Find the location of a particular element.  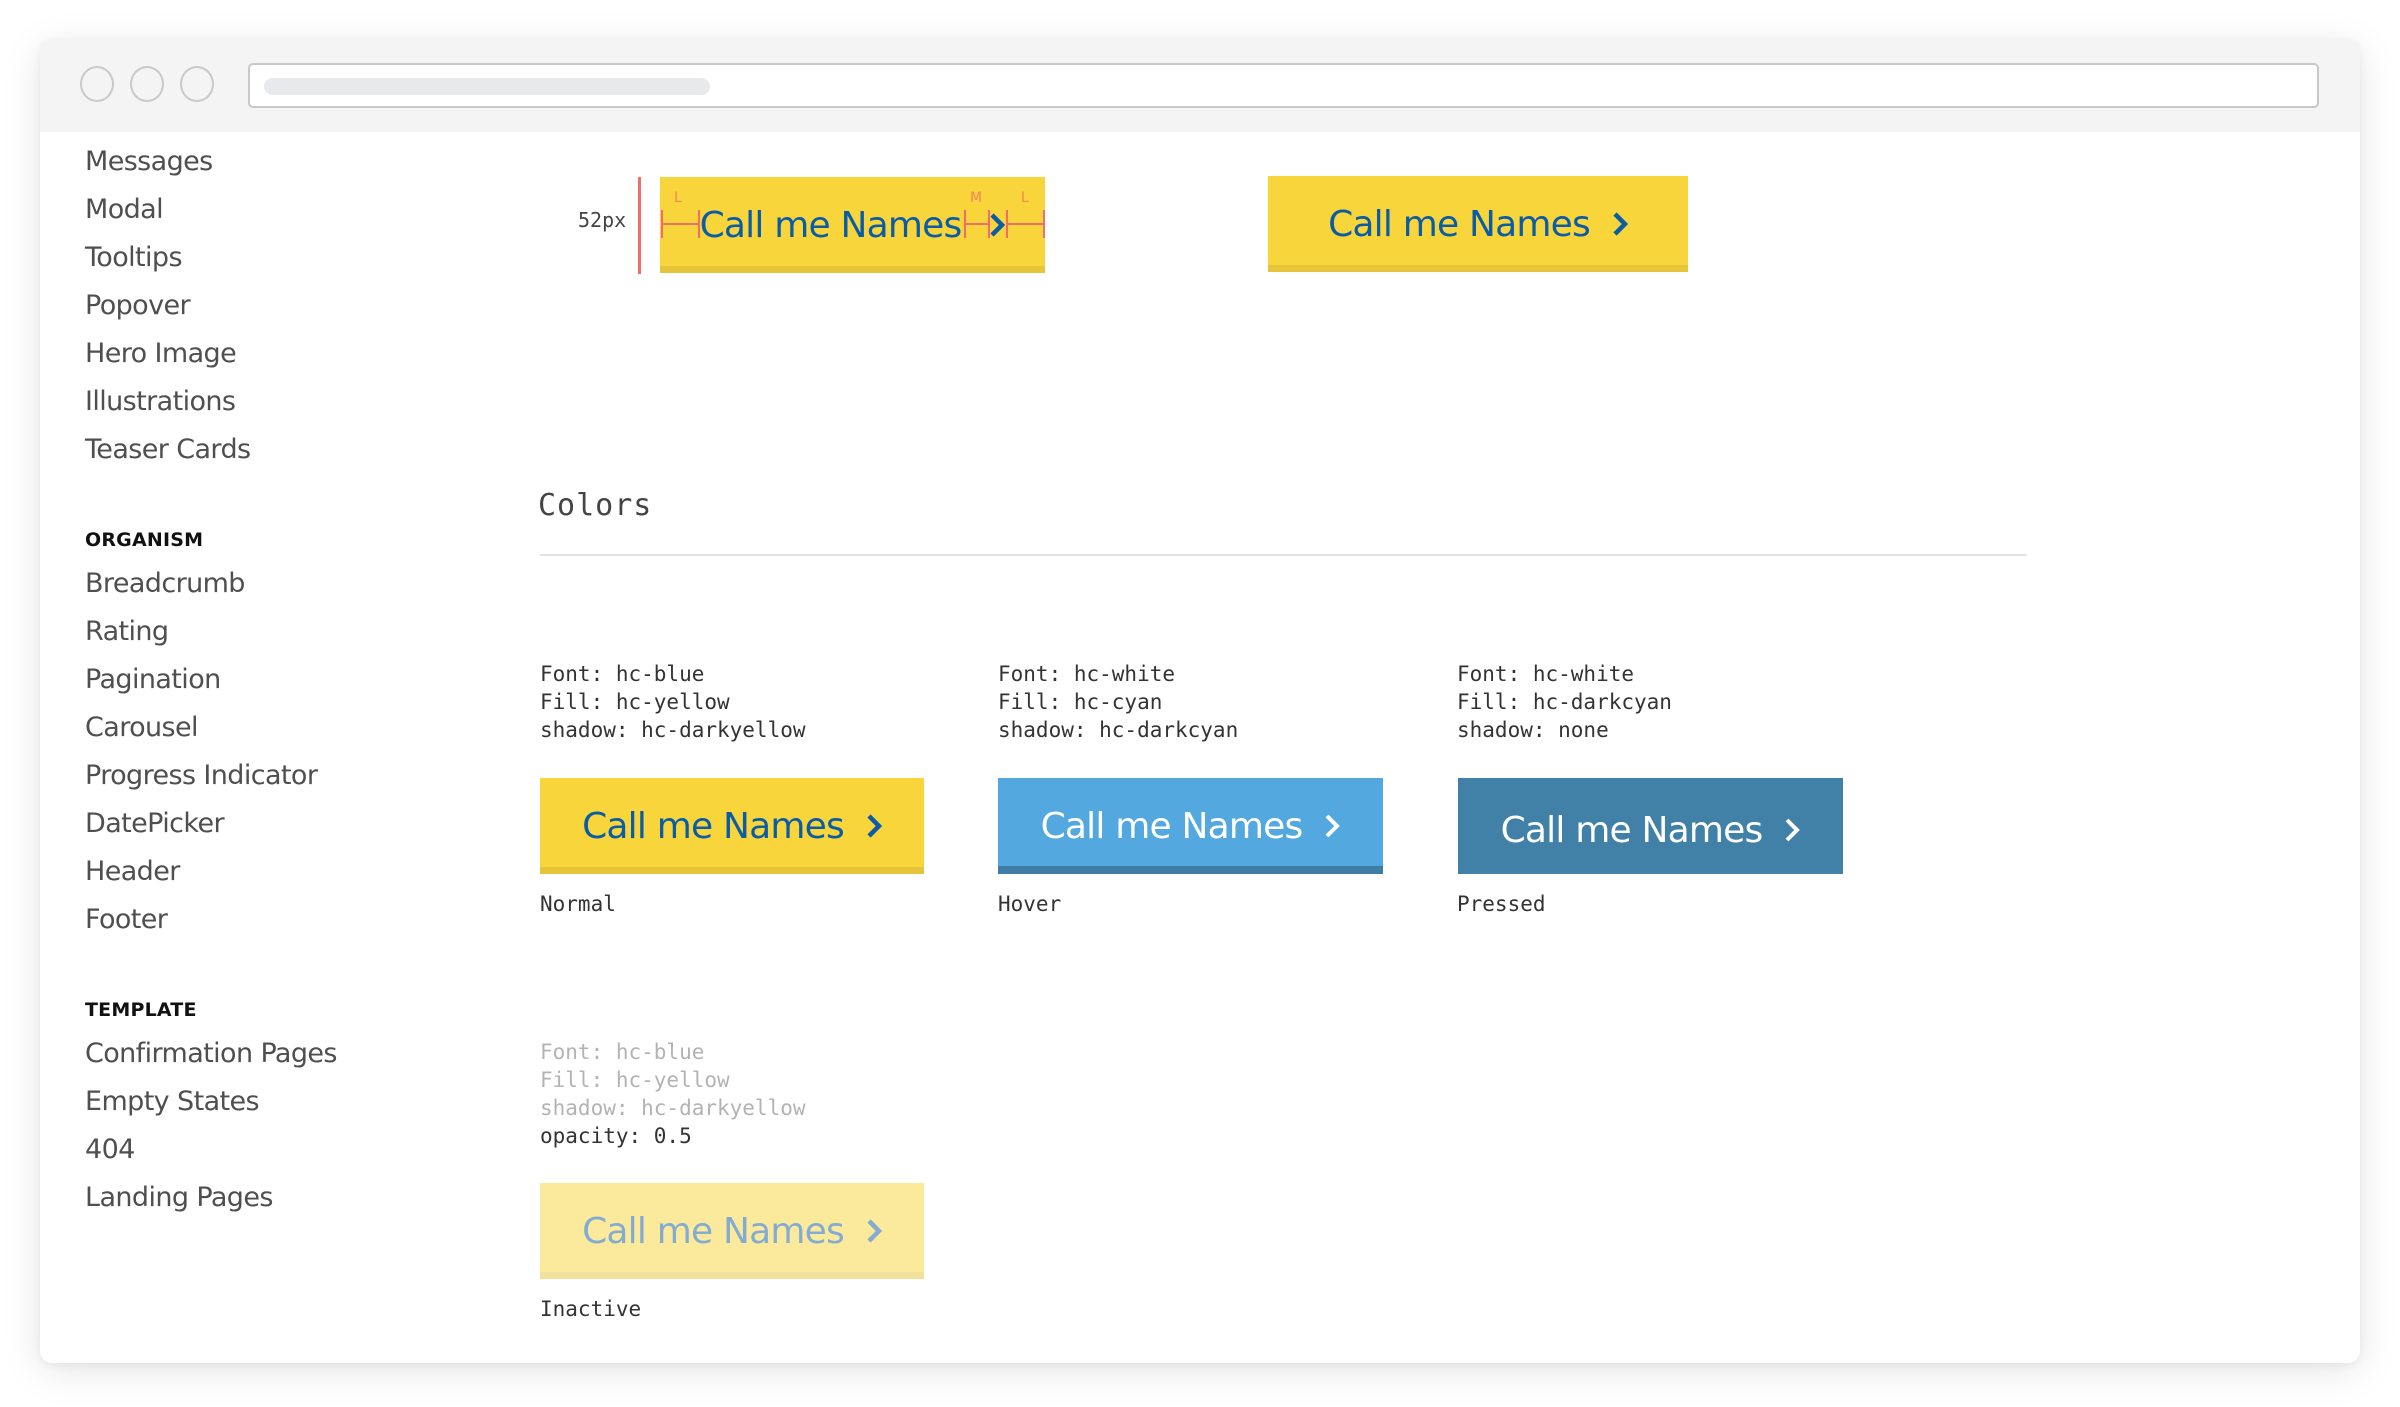

address-bar is located at coordinates (1283, 85).